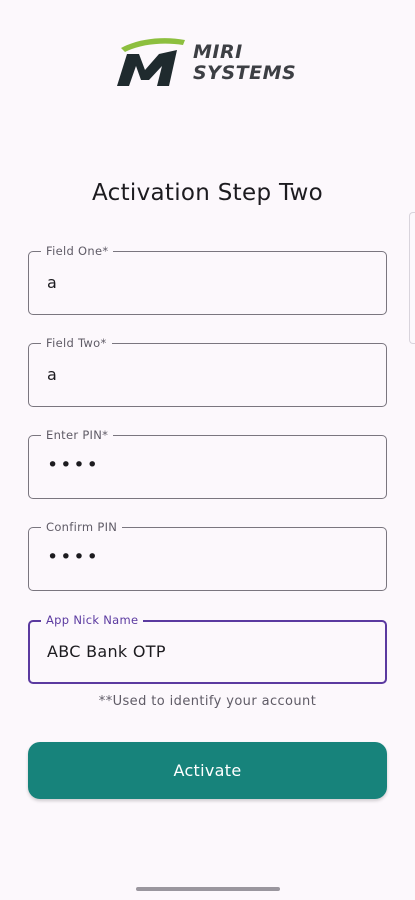 Image resolution: width=415 pixels, height=900 pixels. What do you see at coordinates (77, 435) in the screenshot?
I see `enter-pin-label: Enter PIN*` at bounding box center [77, 435].